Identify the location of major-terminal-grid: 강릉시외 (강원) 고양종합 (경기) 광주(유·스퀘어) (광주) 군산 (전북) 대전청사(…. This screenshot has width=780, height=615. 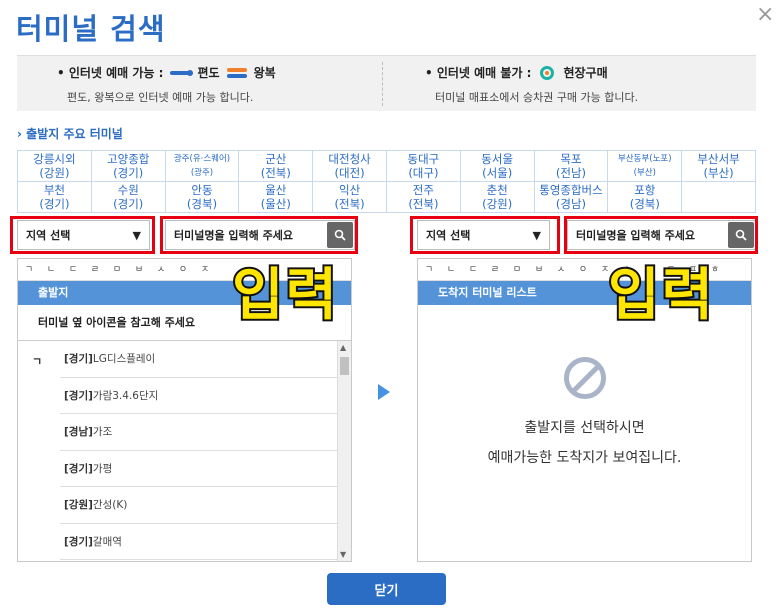
(386, 181).